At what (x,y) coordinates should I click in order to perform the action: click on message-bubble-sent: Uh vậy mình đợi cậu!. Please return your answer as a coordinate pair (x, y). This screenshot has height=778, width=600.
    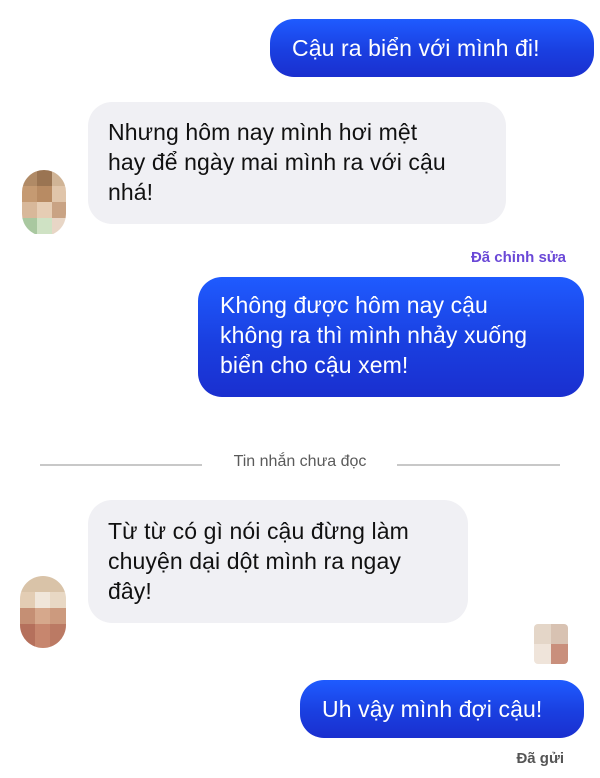
    Looking at the image, I should click on (442, 709).